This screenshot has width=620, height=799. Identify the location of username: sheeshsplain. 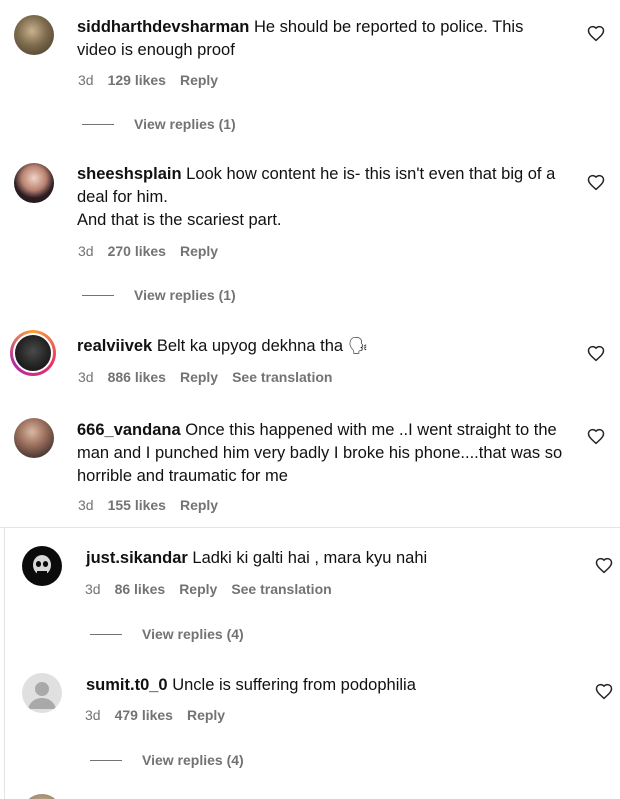
(129, 174).